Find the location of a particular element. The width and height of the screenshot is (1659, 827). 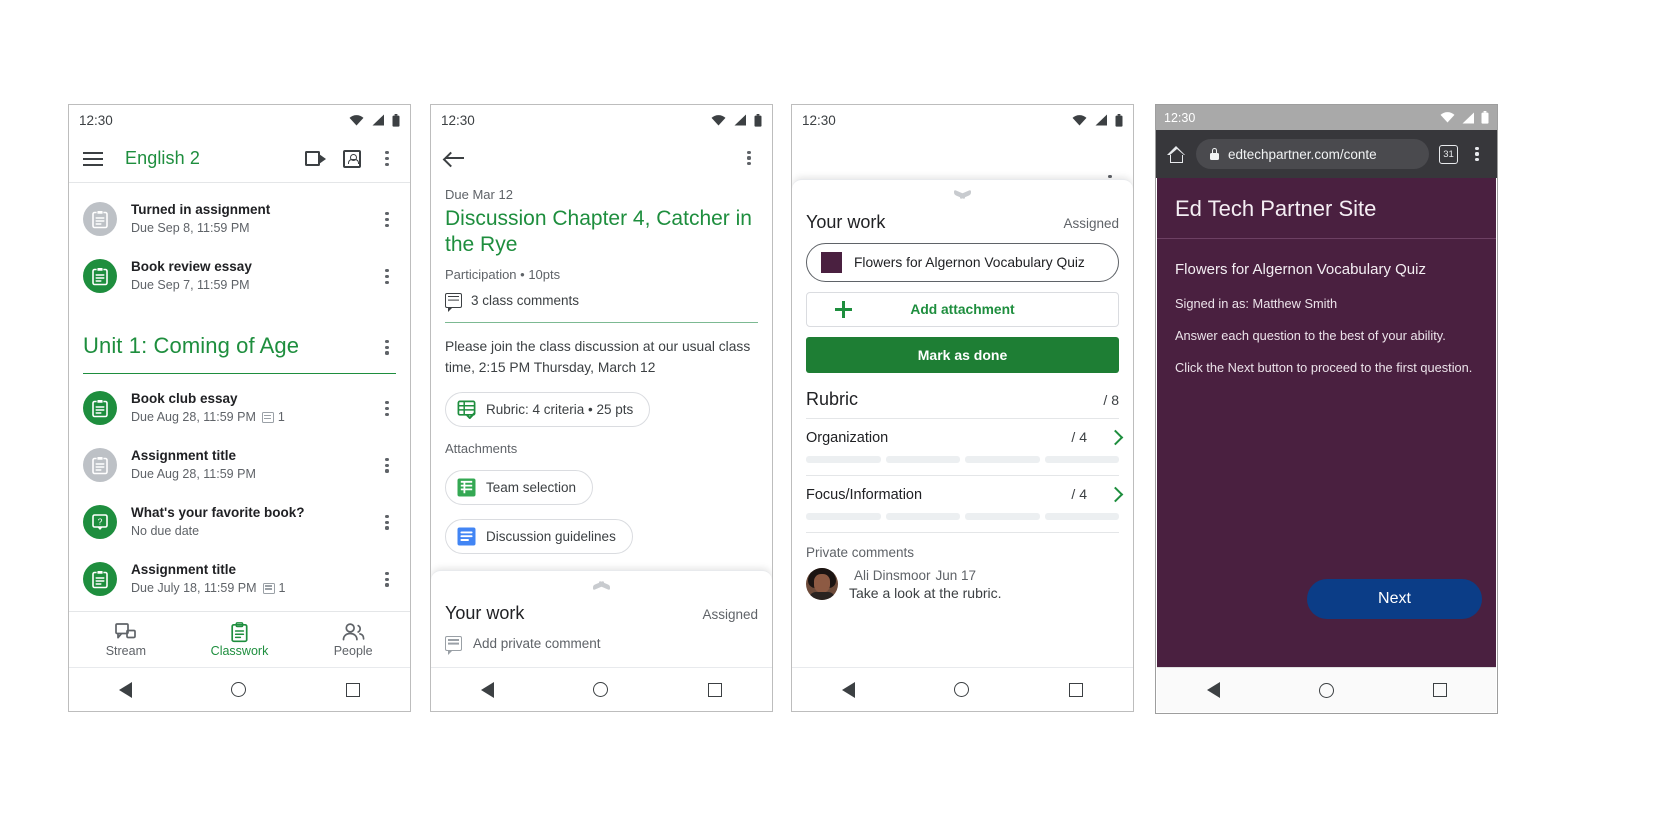

address-bar: edtechpartner.com/conte is located at coordinates (1312, 154).